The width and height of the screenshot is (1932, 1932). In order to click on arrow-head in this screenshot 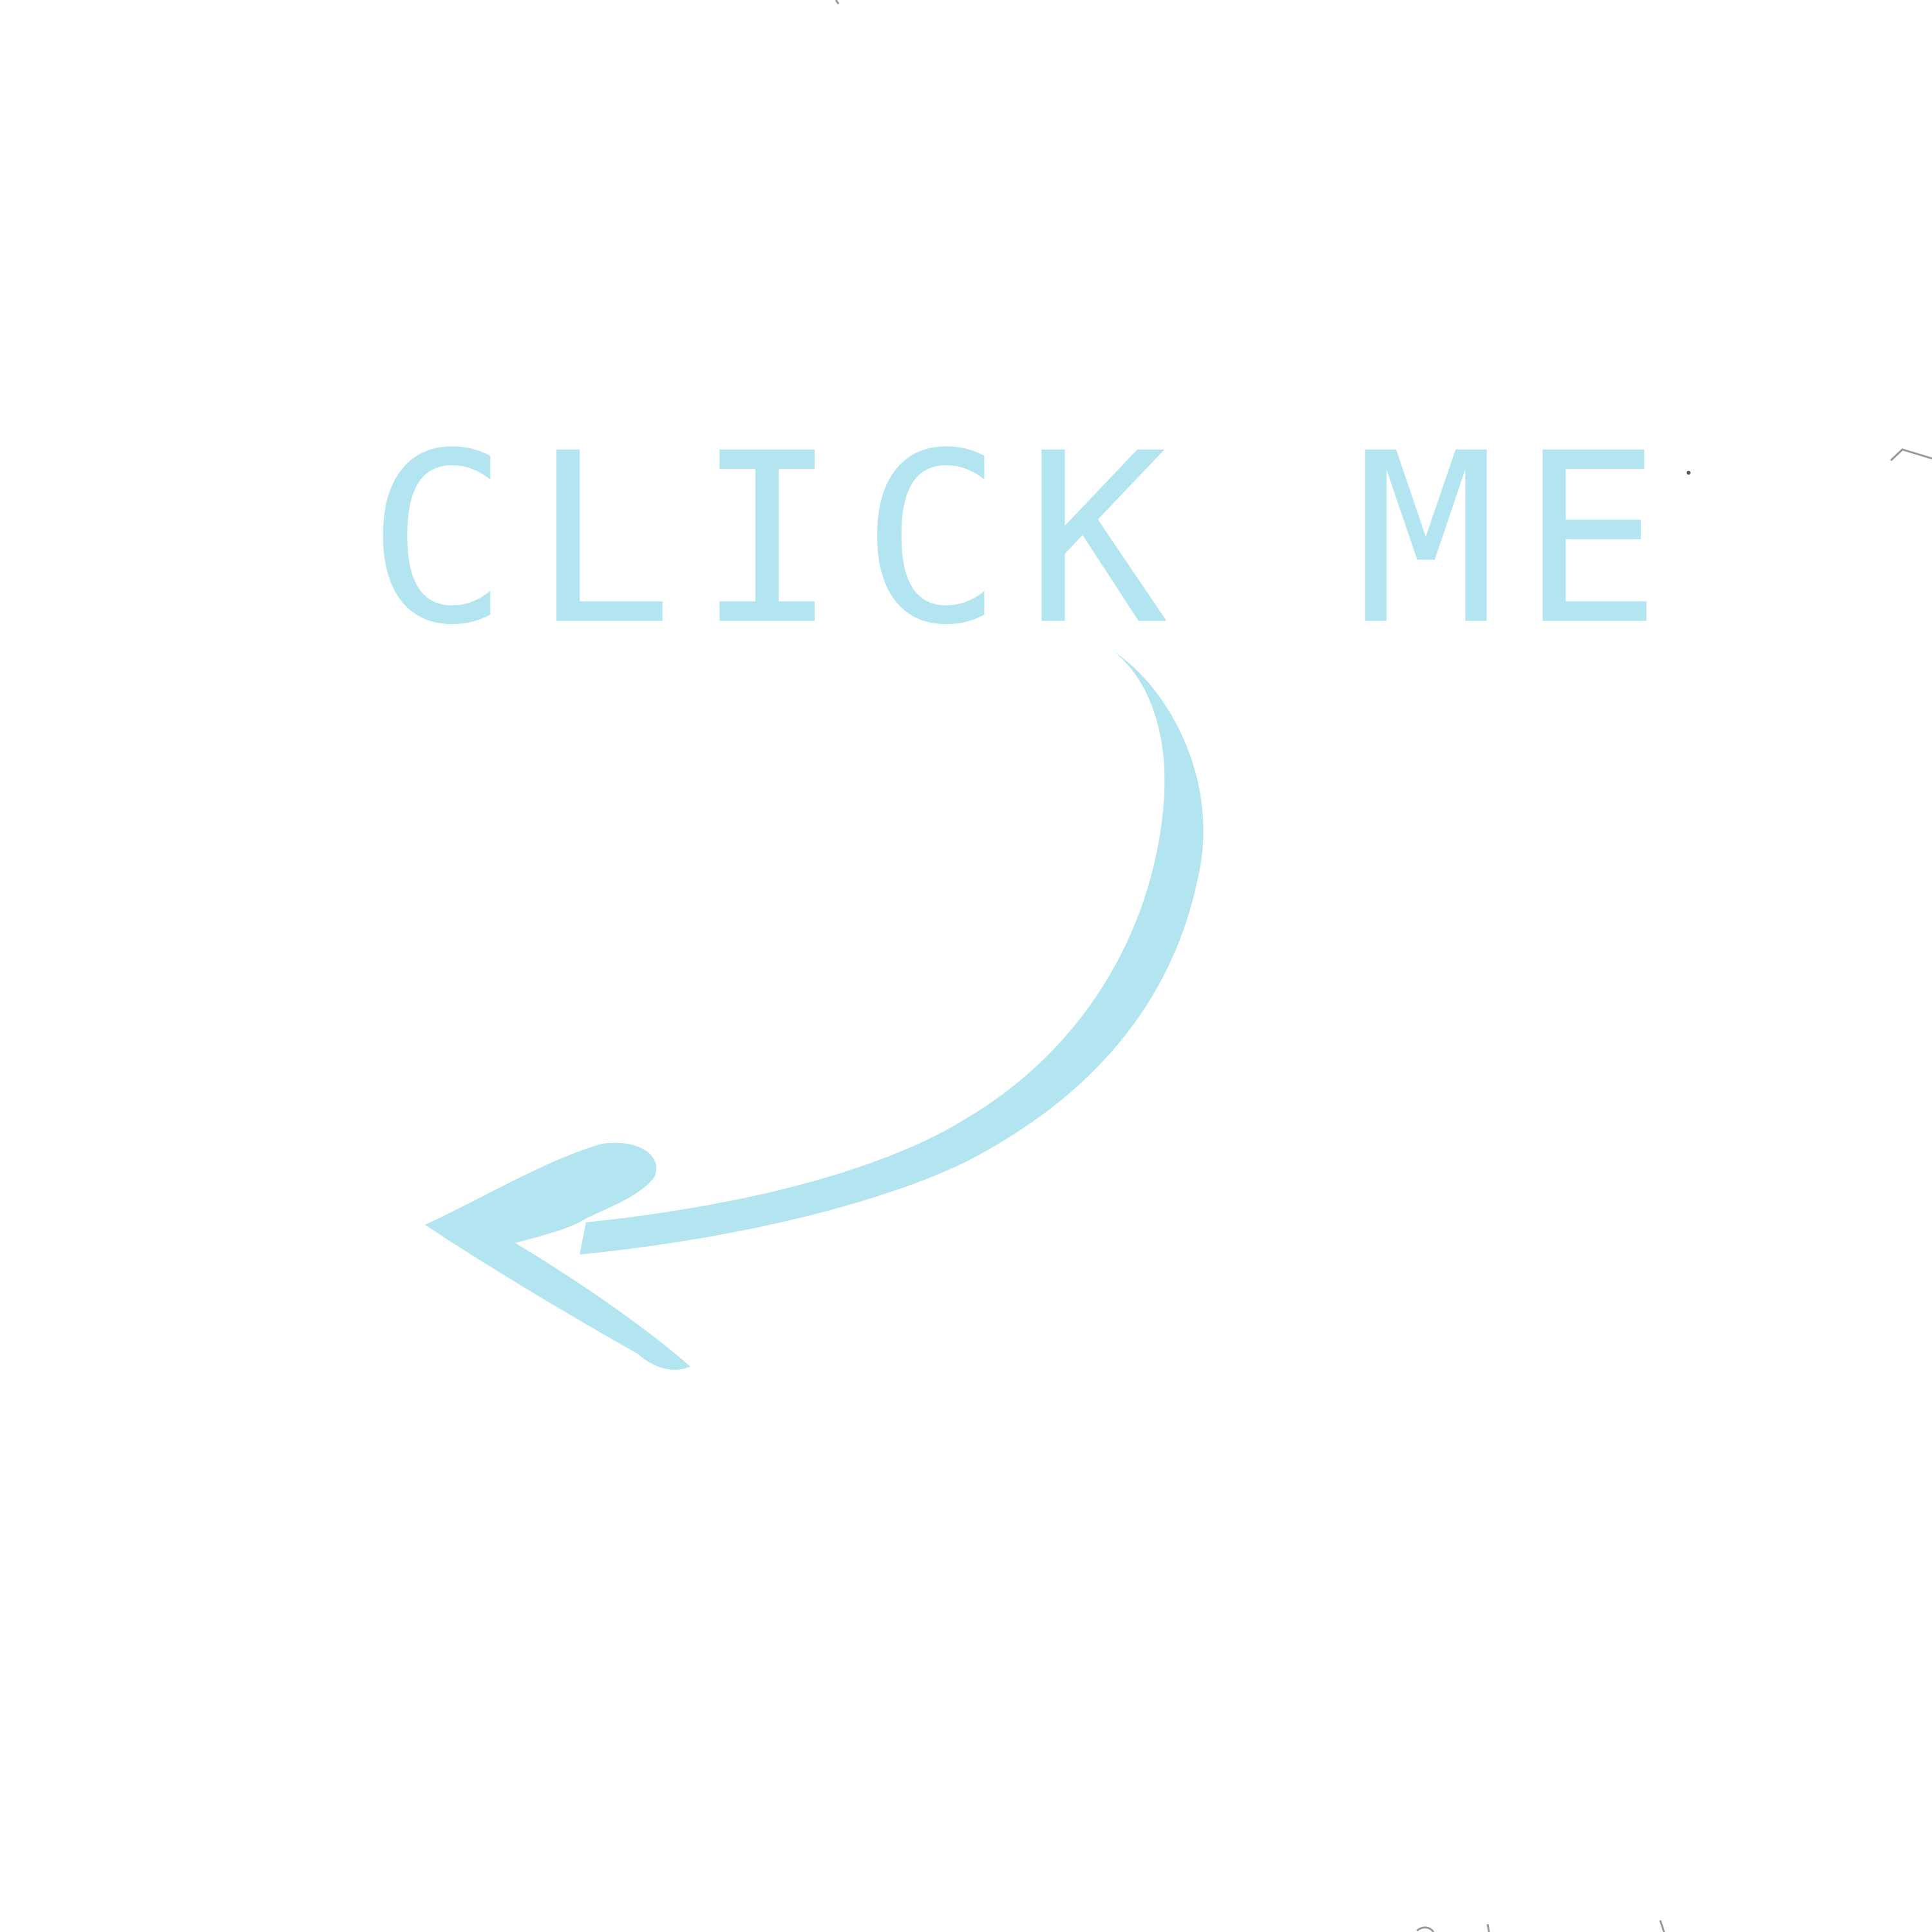, I will do `click(557, 1256)`.